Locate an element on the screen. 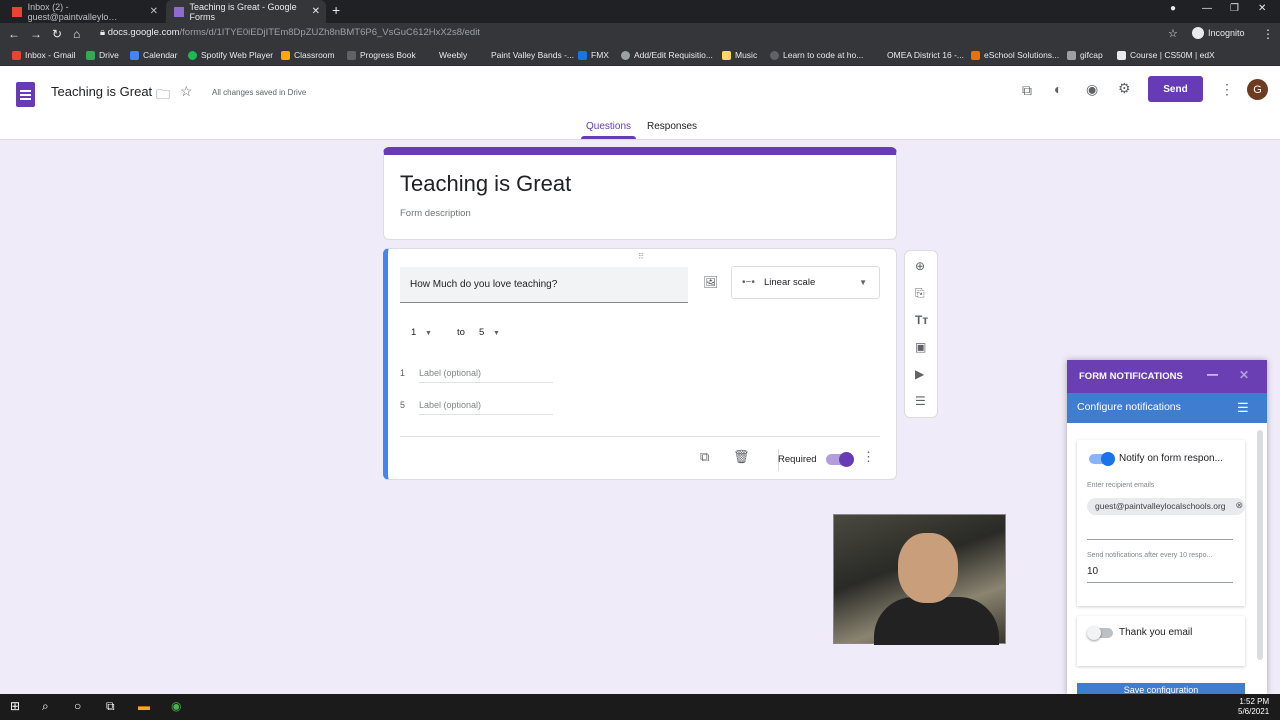 The width and height of the screenshot is (1280, 720). required-toggle is located at coordinates (840, 459).